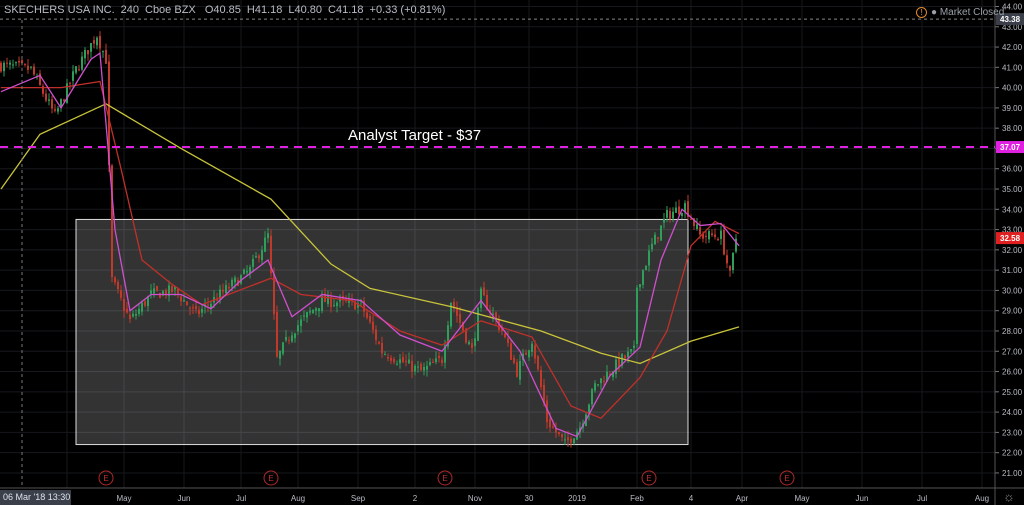 The height and width of the screenshot is (505, 1024). Describe the element at coordinates (637, 498) in the screenshot. I see `x-tick-label: Feb` at that location.